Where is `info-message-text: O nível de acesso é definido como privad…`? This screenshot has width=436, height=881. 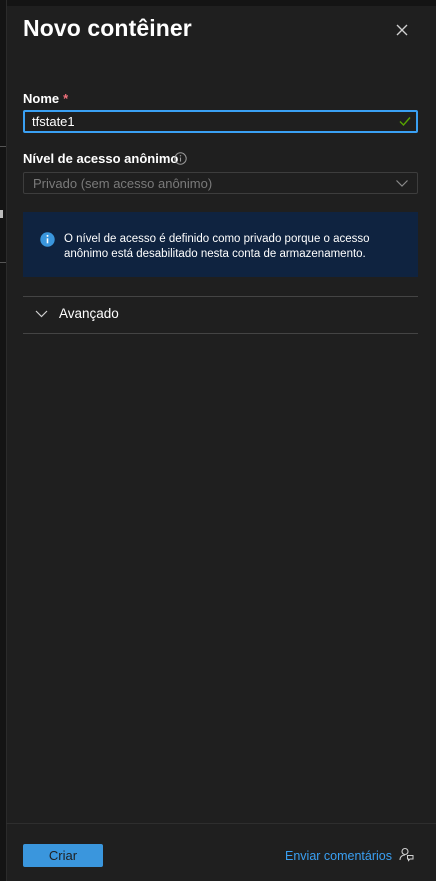
info-message-text: O nível de acesso é definido como privad… is located at coordinates (217, 246).